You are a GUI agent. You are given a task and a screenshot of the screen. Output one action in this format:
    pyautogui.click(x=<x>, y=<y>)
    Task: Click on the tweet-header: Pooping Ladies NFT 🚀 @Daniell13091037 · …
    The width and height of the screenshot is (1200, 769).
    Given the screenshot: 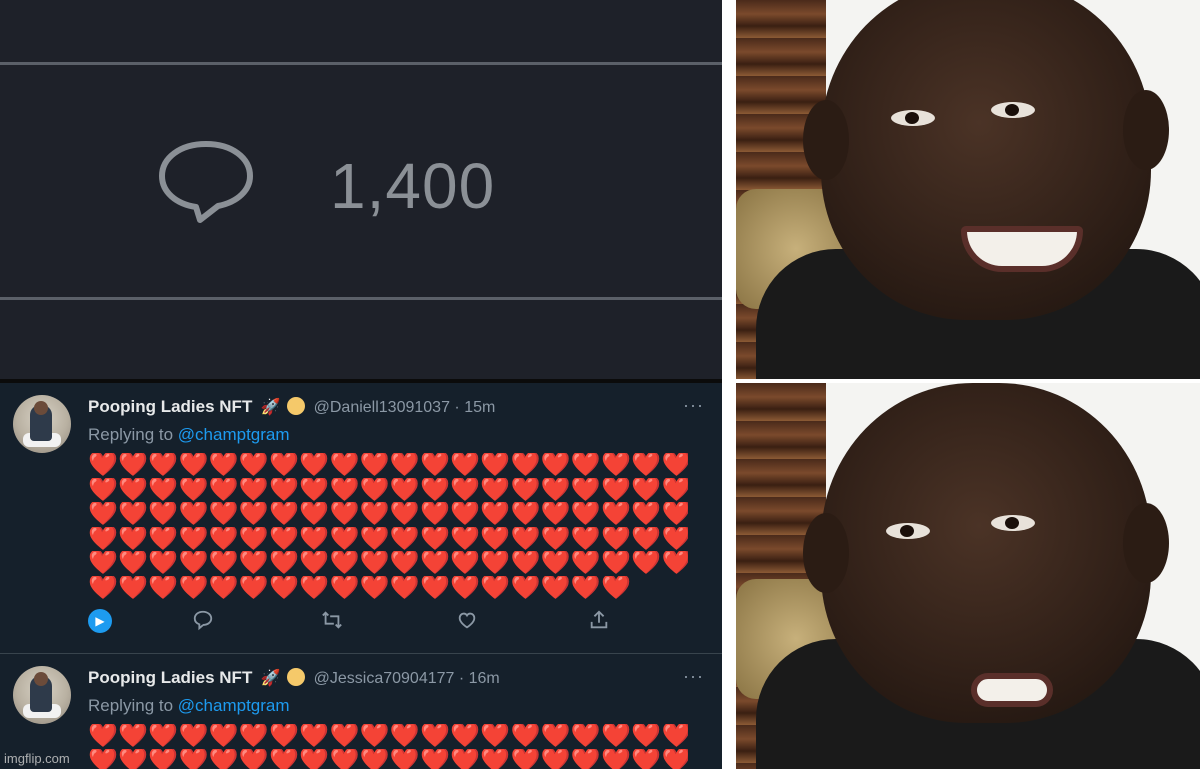 What is the action you would take?
    pyautogui.click(x=291, y=408)
    